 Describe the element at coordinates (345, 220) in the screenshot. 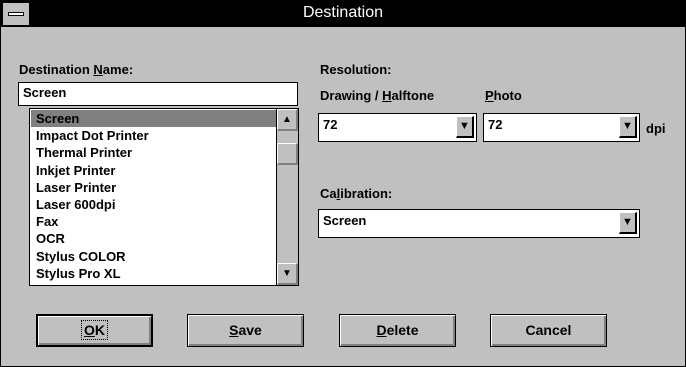

I see `calibration-value: Screen` at that location.